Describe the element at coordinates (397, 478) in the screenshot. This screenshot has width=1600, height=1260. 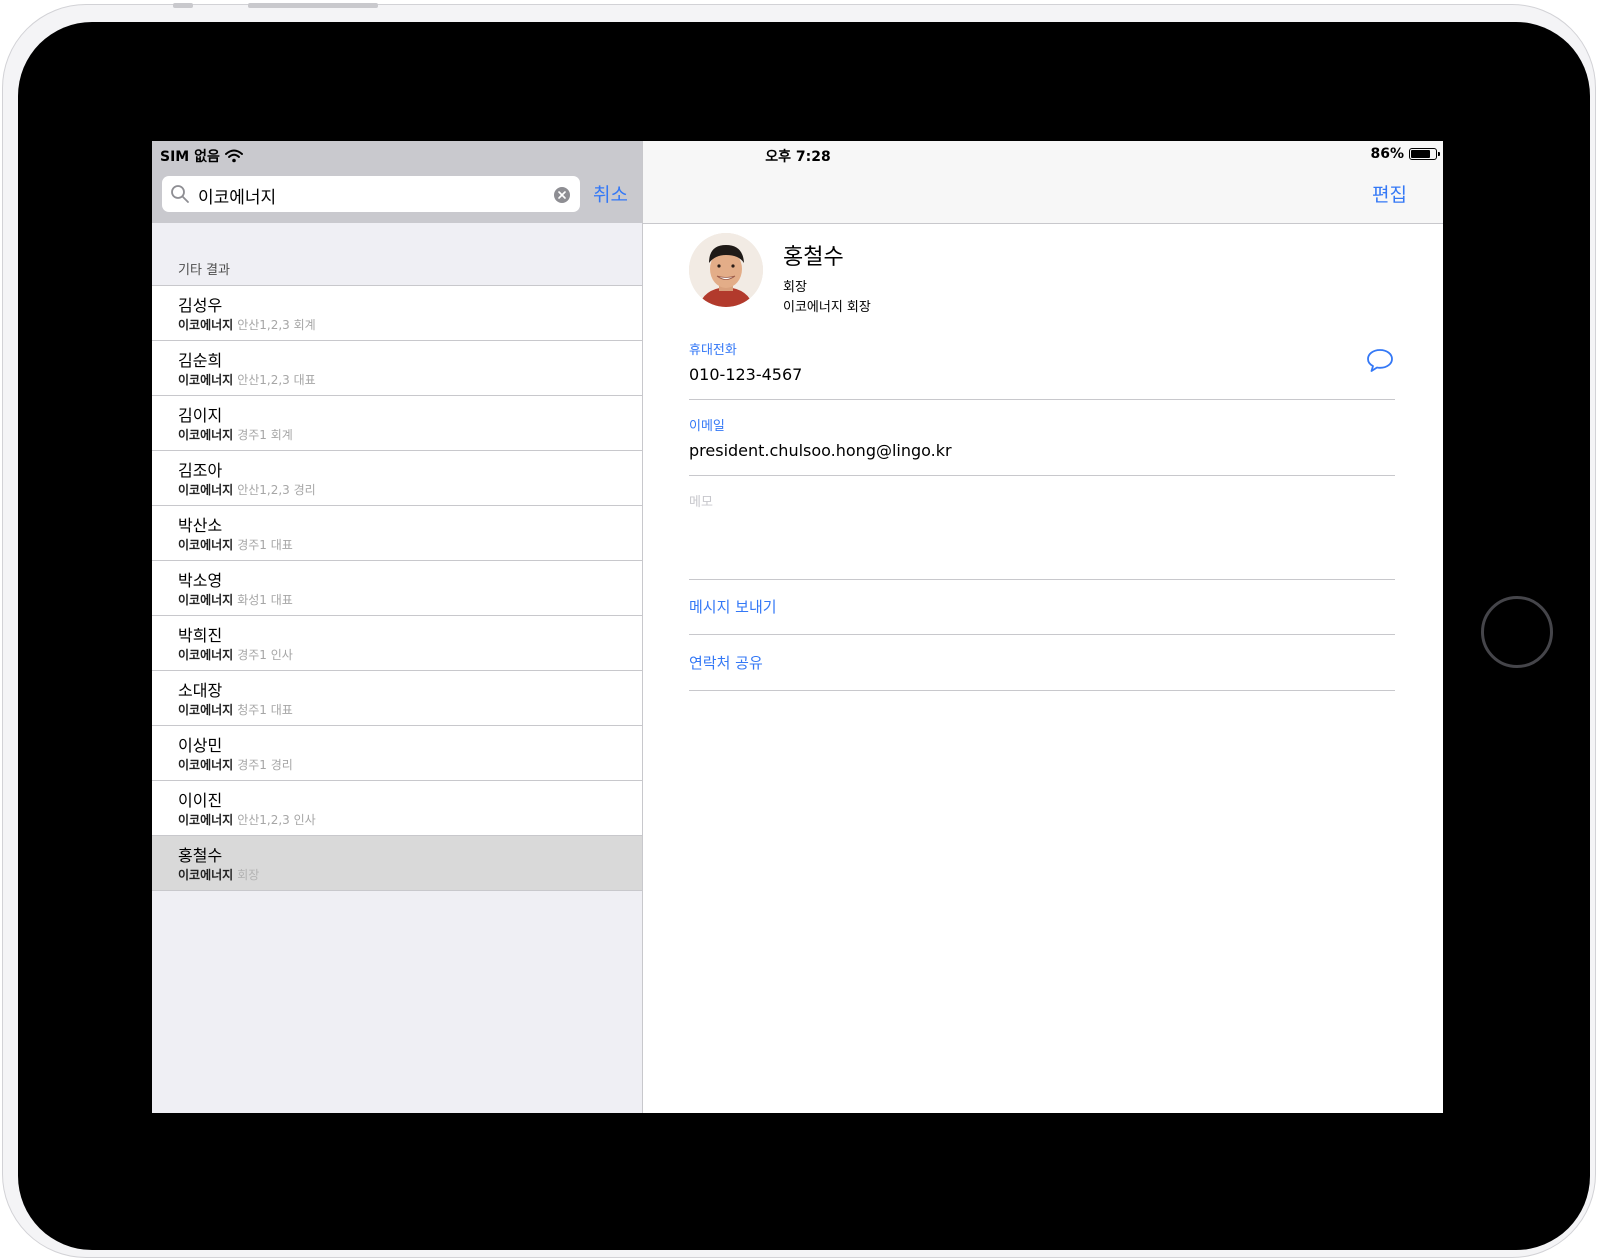
I see `list-item: 김조아 이코에너지 안산1,2,3 경리` at that location.